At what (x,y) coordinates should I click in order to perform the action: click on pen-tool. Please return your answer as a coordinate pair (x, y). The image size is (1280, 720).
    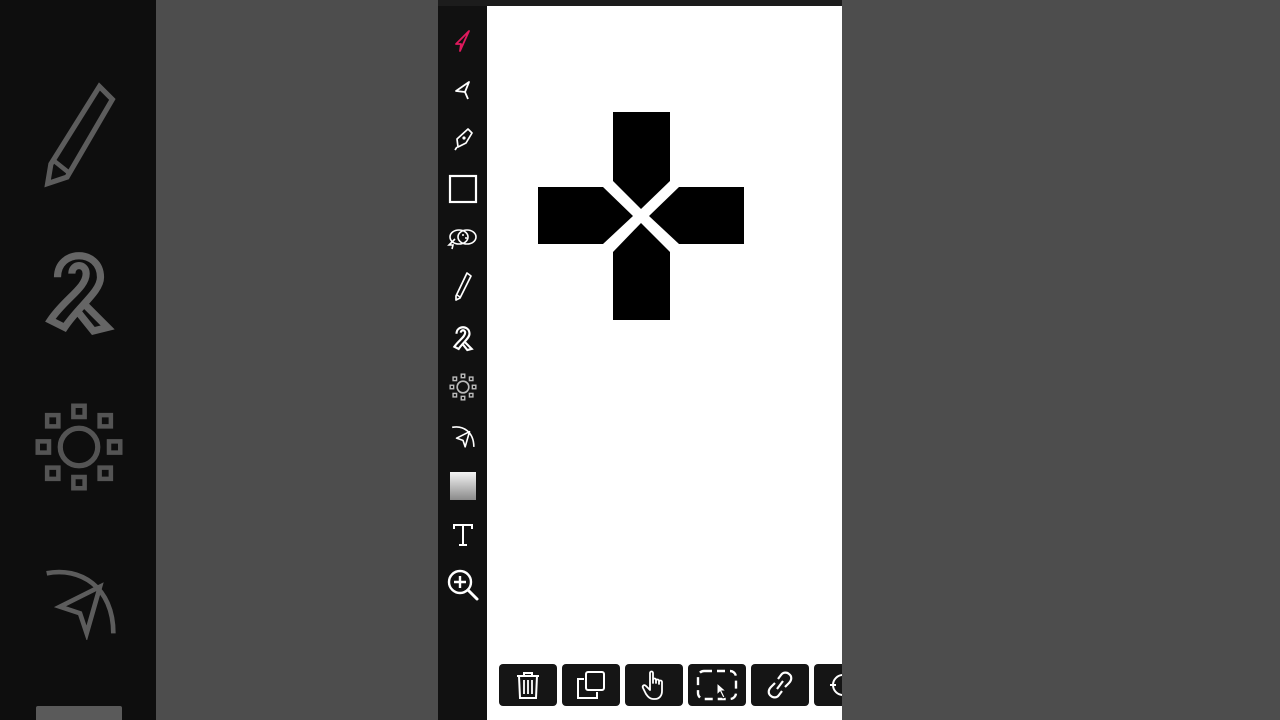
    Looking at the image, I should click on (463, 139).